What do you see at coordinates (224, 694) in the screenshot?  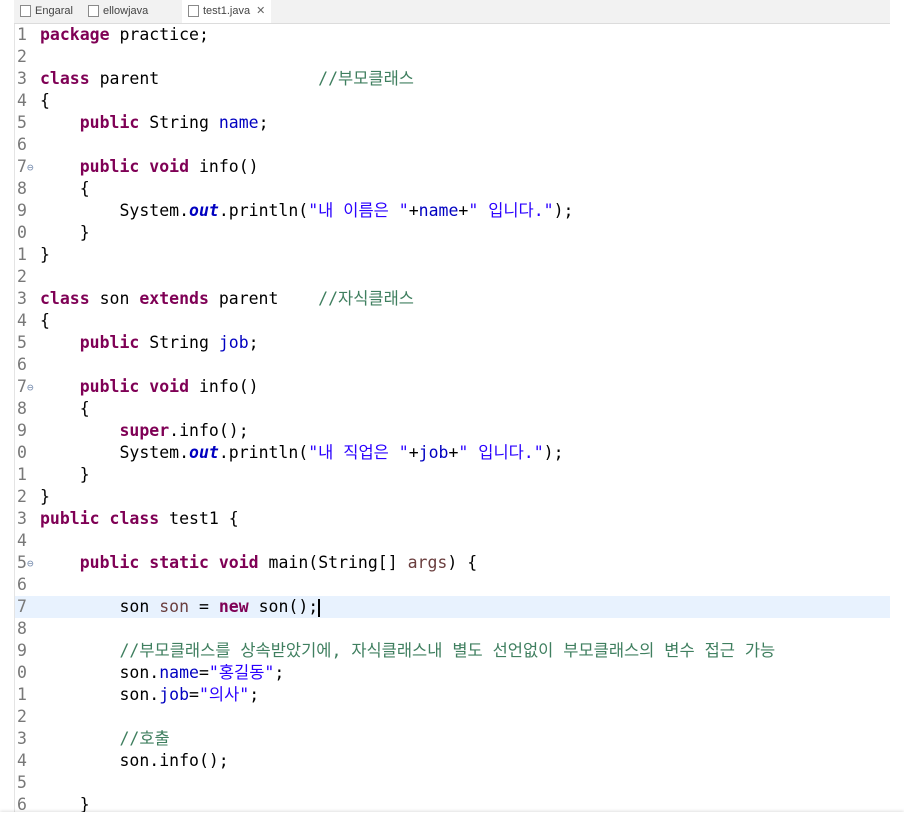 I see `code-token: "의사"` at bounding box center [224, 694].